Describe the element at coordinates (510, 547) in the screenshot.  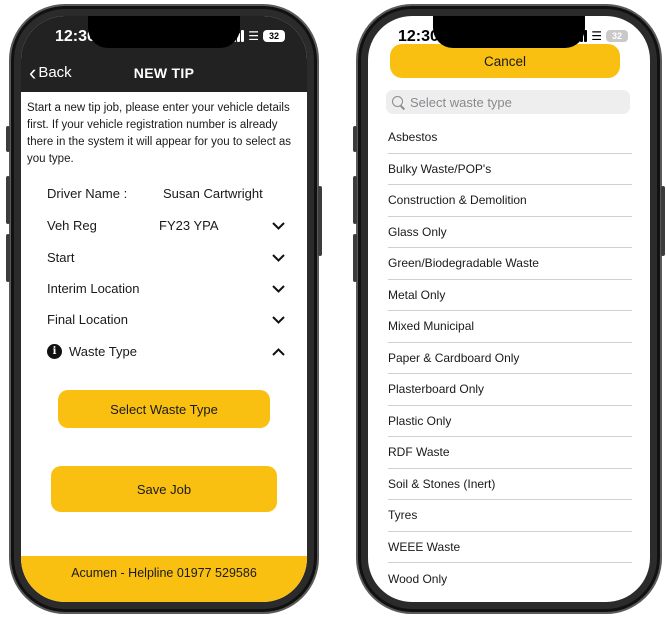
I see `waste-type-list-item: WEEE Waste` at that location.